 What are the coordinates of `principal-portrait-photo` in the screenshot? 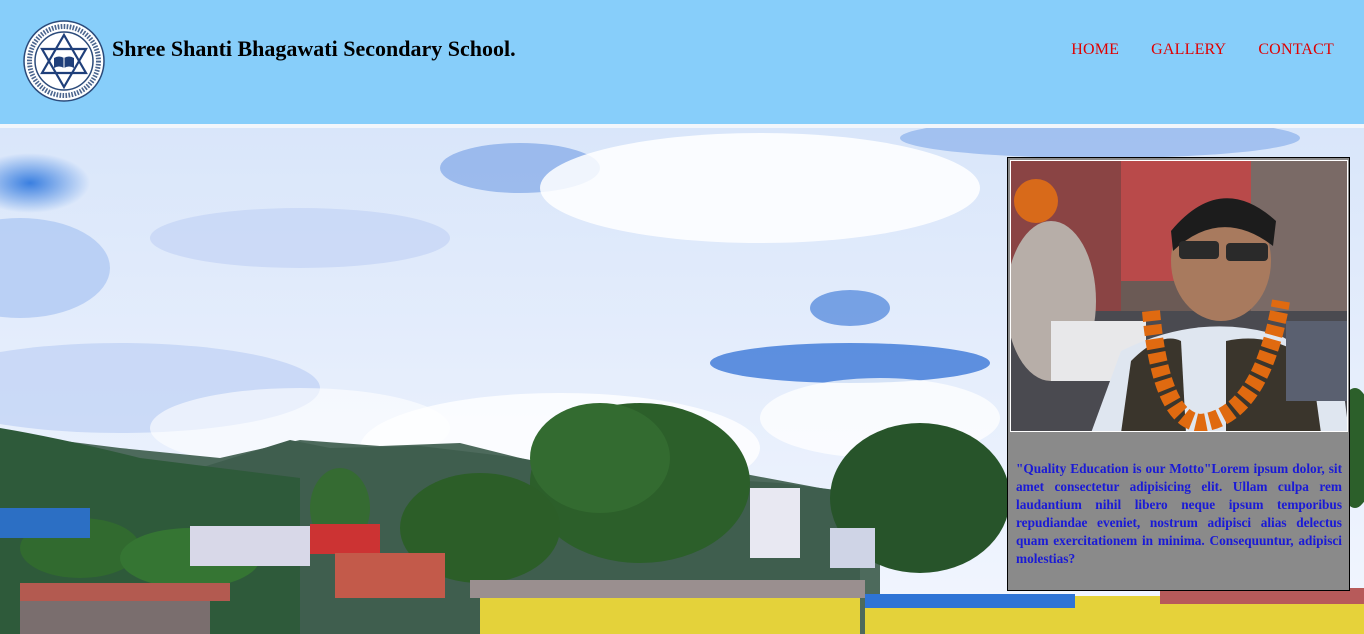 It's located at (1179, 296).